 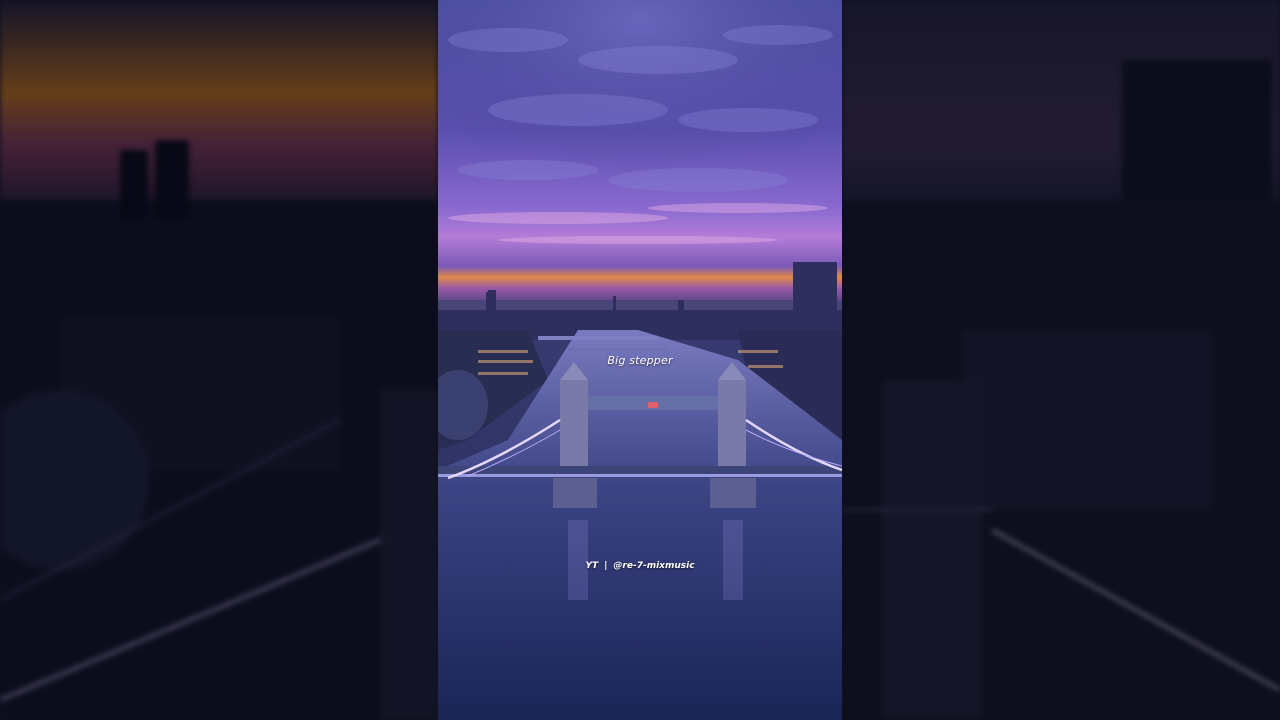 What do you see at coordinates (654, 566) in the screenshot?
I see `credit-handle: @re-7-mixmusic` at bounding box center [654, 566].